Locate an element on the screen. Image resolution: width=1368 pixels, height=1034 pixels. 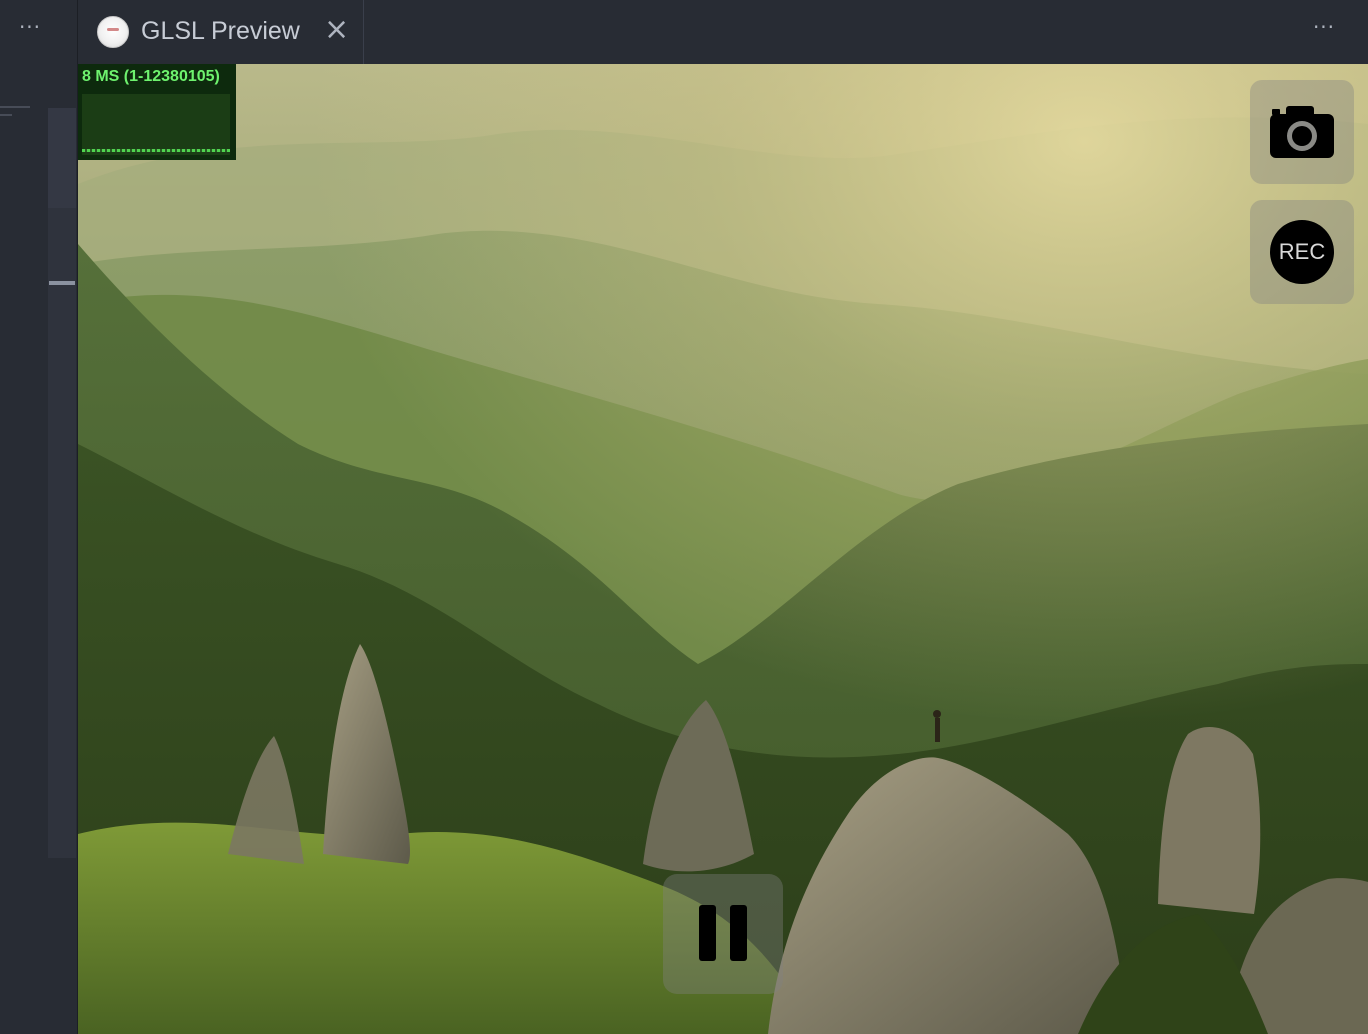
scrollbar-visible-region is located at coordinates (62, 158).